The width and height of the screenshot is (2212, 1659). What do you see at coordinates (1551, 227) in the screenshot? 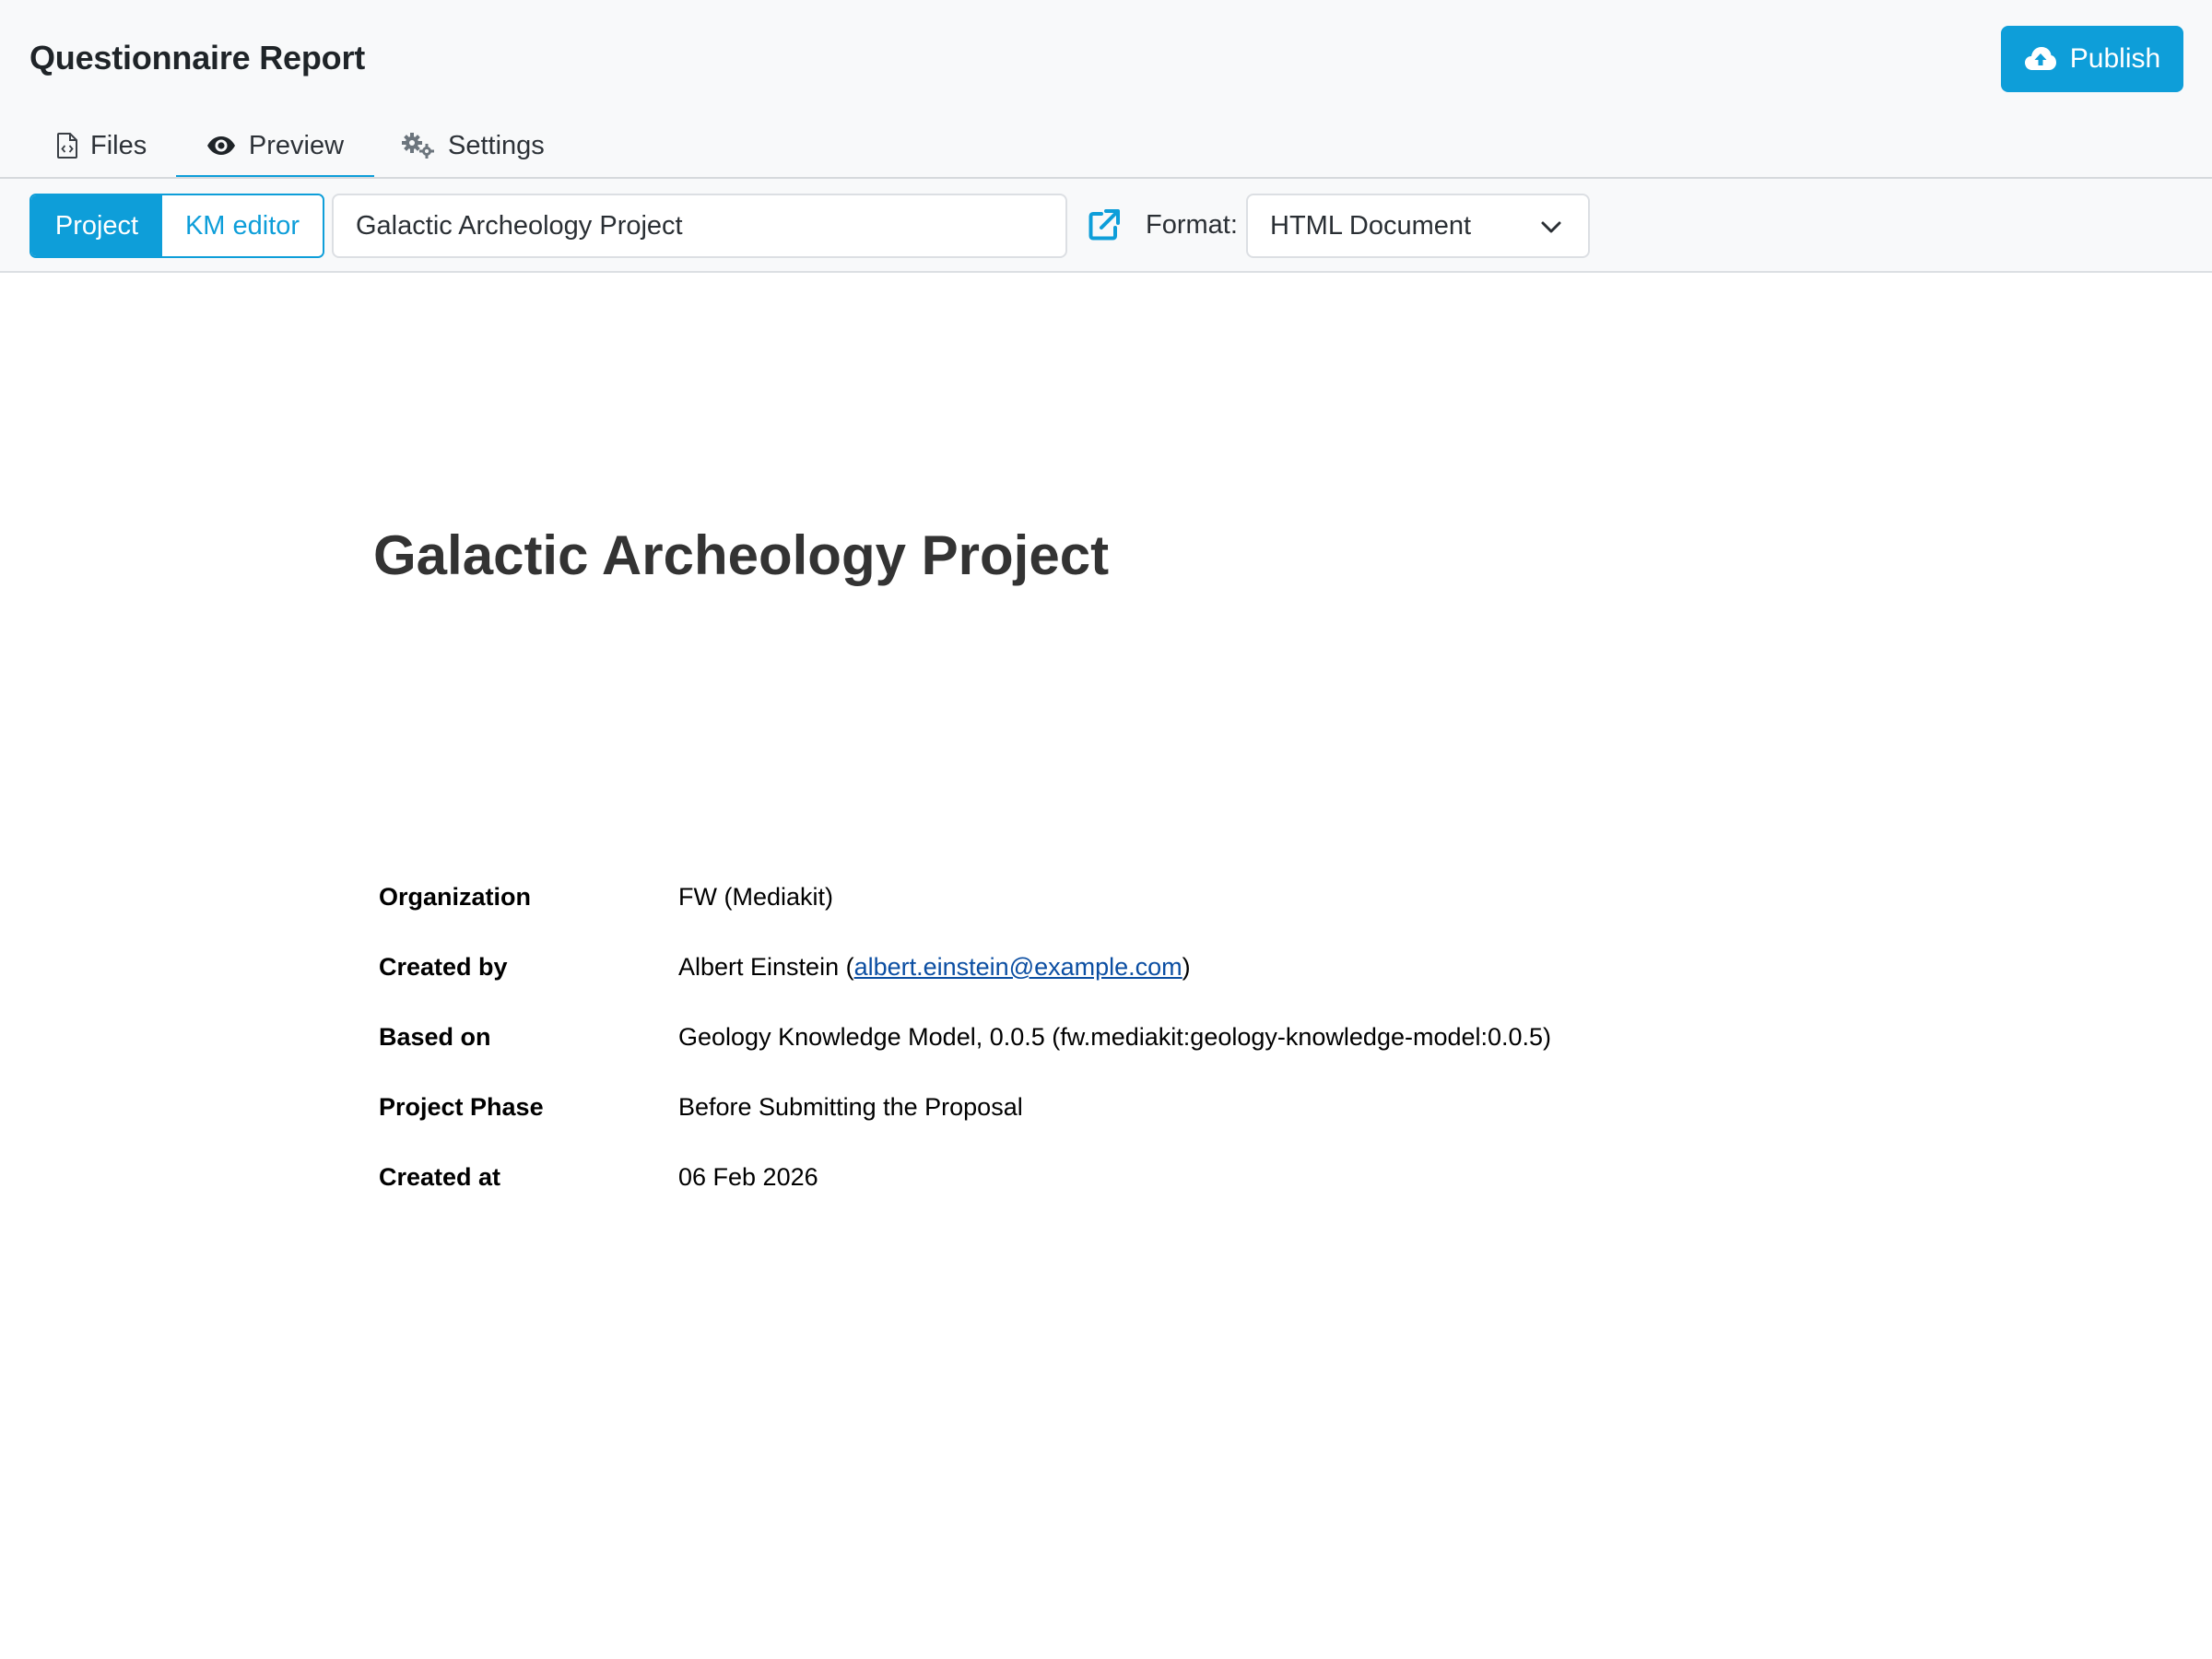
I see `chevron-down-icon` at bounding box center [1551, 227].